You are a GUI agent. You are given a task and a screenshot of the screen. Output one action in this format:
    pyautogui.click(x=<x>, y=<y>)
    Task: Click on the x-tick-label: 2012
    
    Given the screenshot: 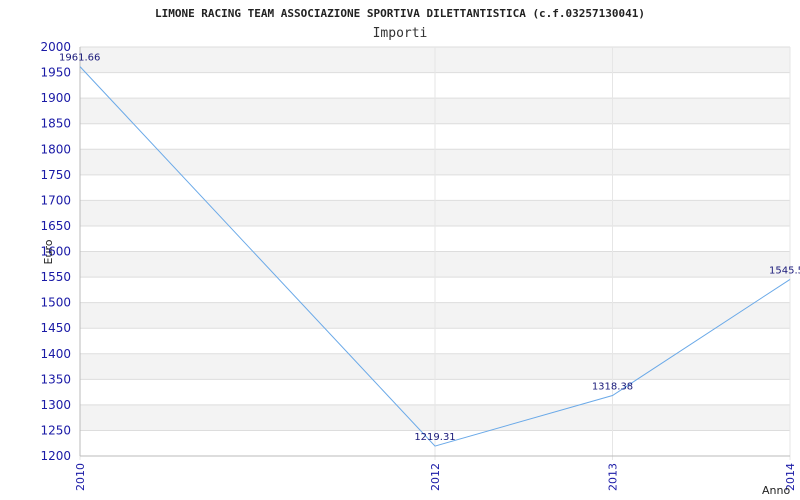 What is the action you would take?
    pyautogui.click(x=435, y=477)
    